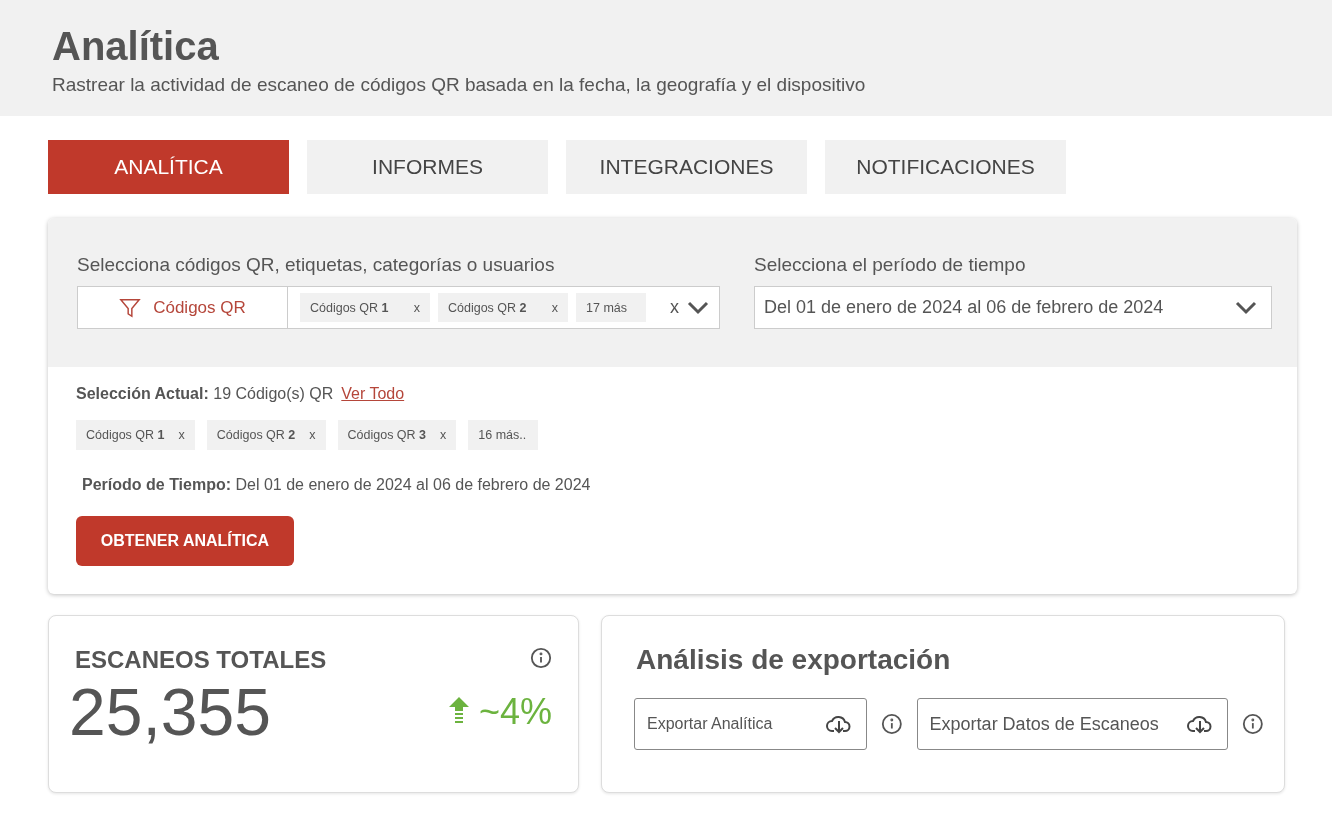  Describe the element at coordinates (674, 307) in the screenshot. I see `clear-button: x` at that location.